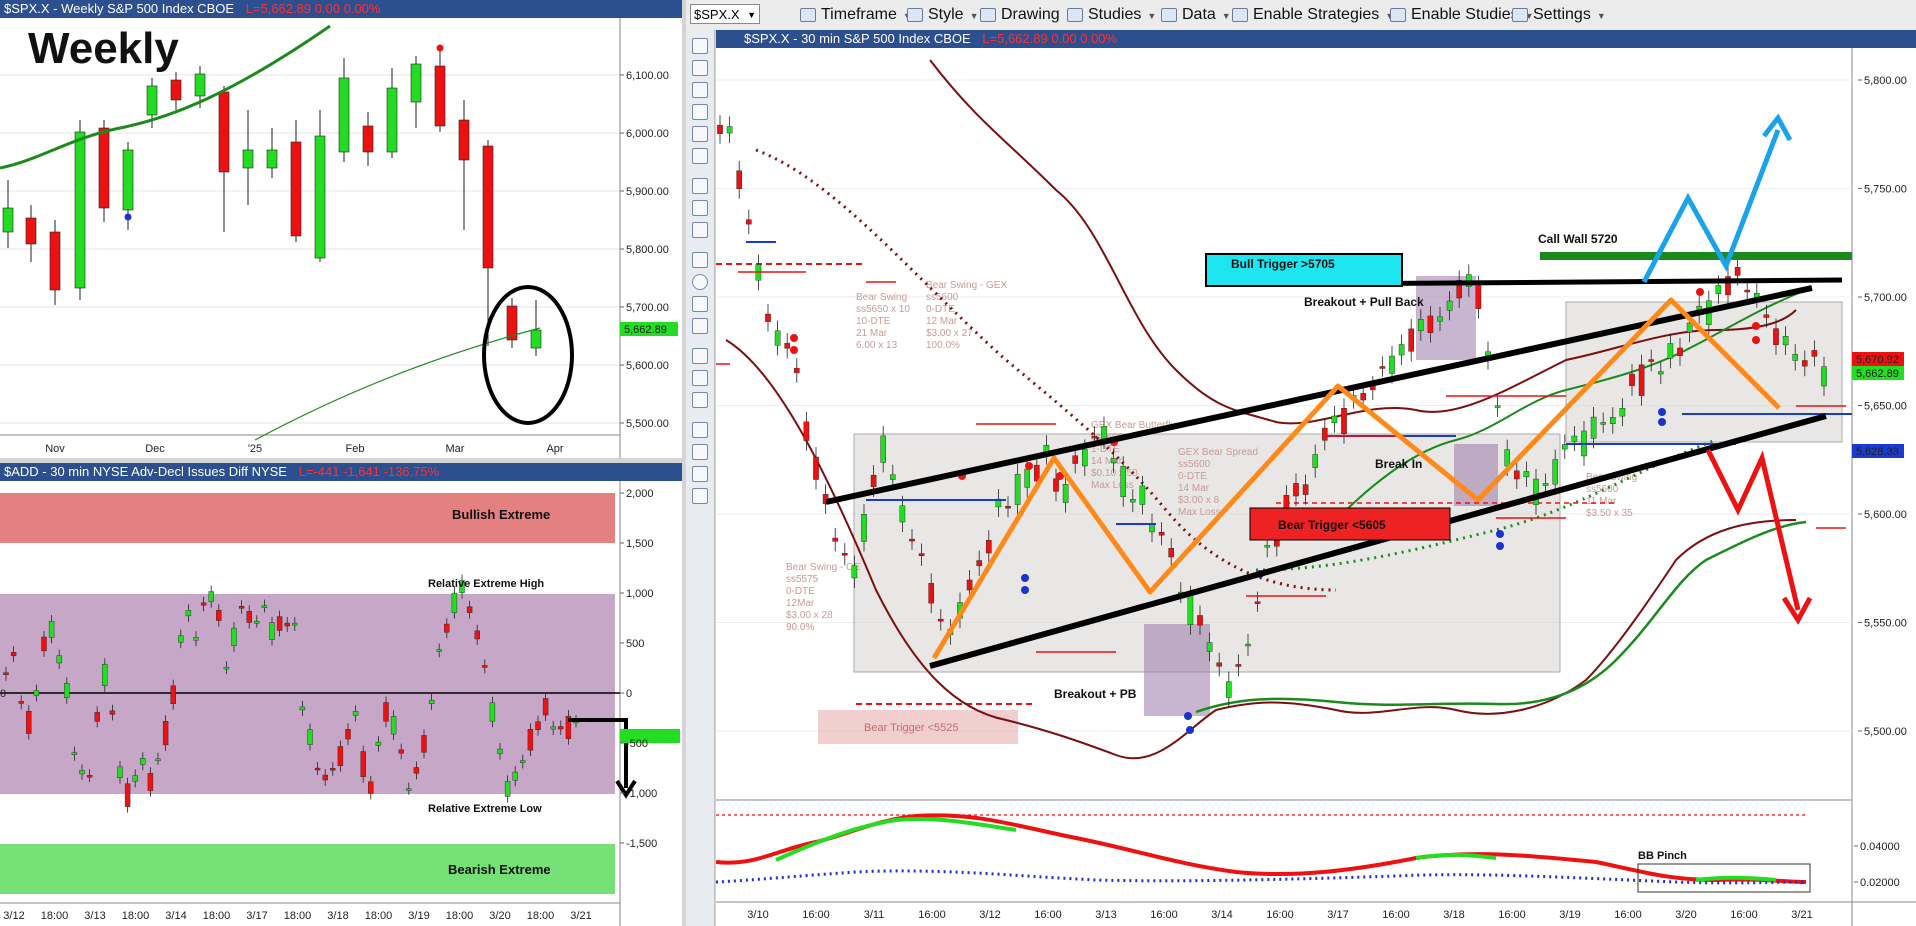 The height and width of the screenshot is (926, 1916). Describe the element at coordinates (800, 591) in the screenshot. I see `svg-text: 0-DTE` at that location.